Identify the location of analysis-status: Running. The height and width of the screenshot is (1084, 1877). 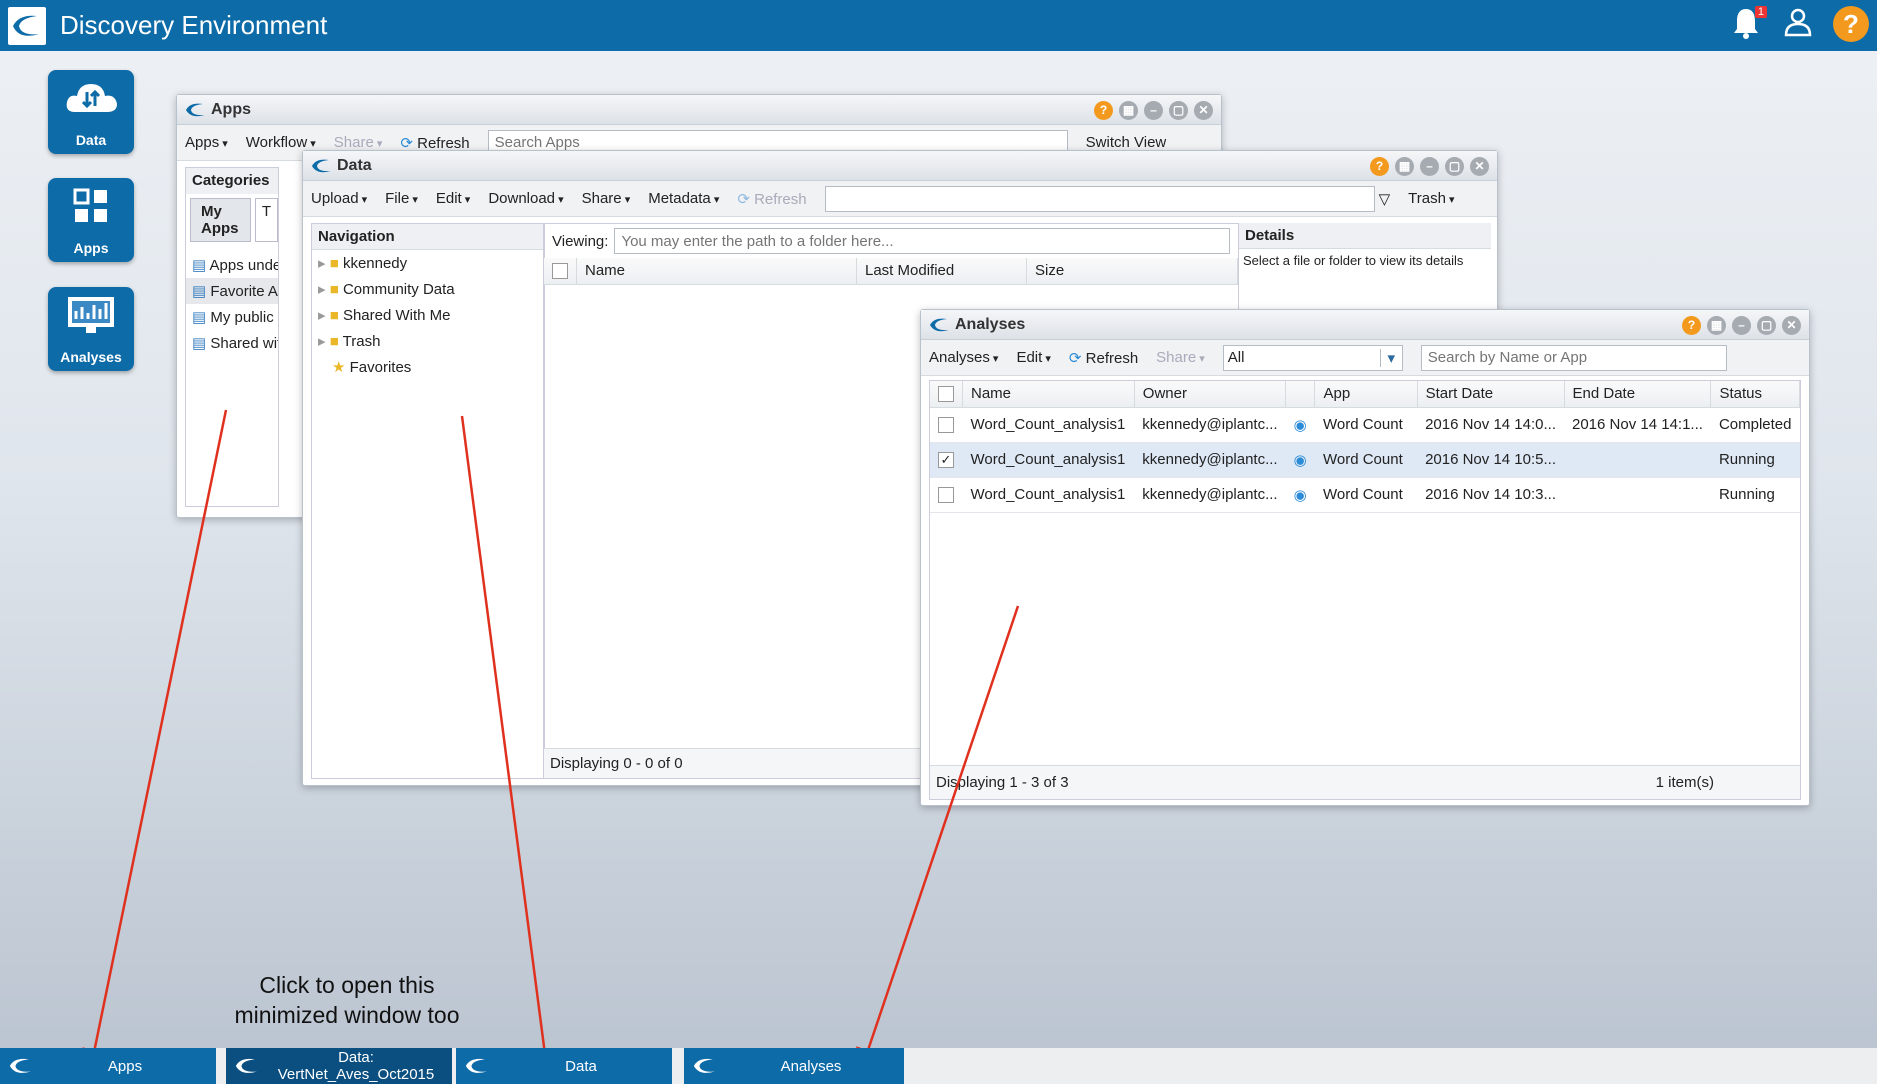
(1755, 460).